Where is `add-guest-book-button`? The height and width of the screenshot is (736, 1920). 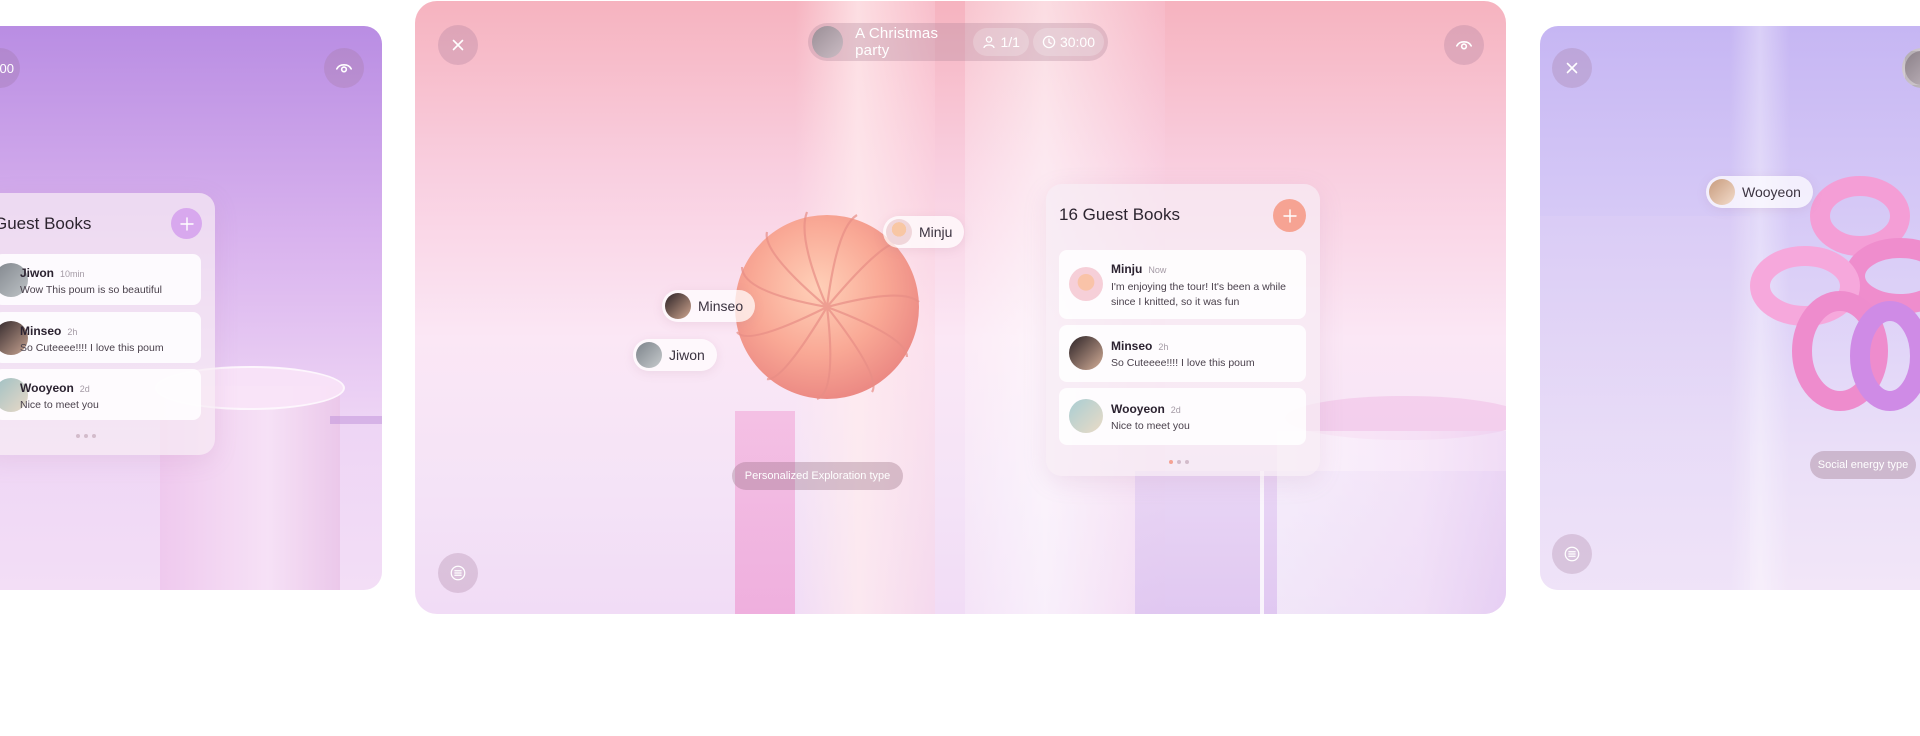
add-guest-book-button is located at coordinates (1289, 215).